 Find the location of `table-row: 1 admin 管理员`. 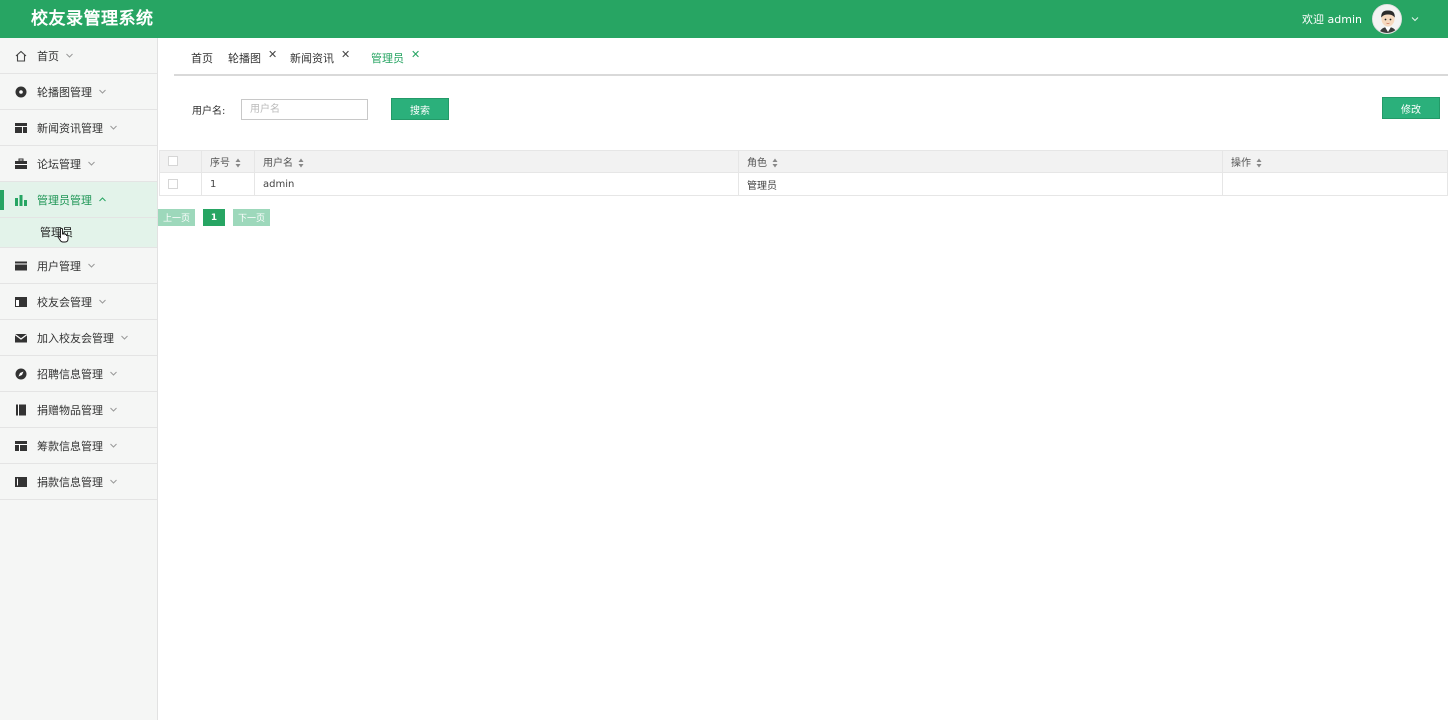

table-row: 1 admin 管理员 is located at coordinates (803, 184).